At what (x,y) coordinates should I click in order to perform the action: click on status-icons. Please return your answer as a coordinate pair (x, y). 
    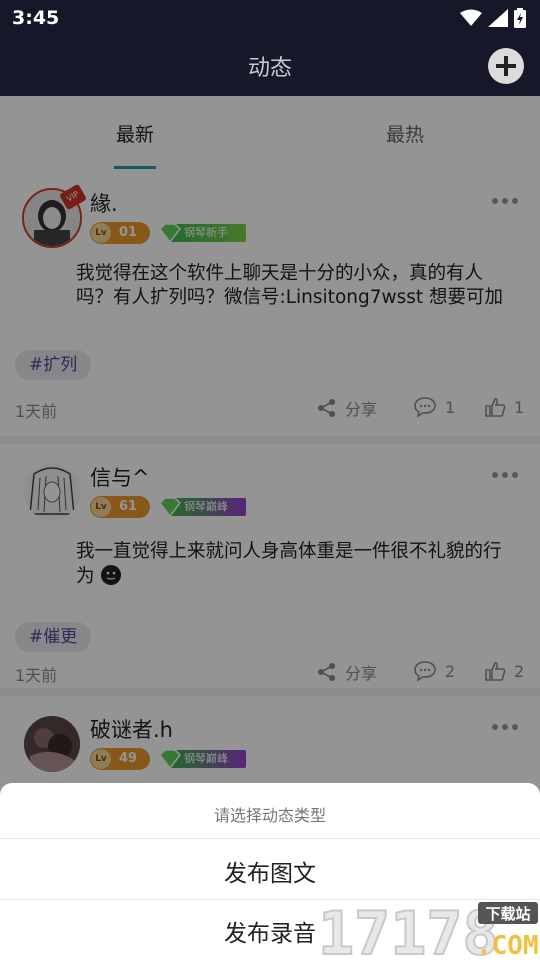
    Looking at the image, I should click on (493, 18).